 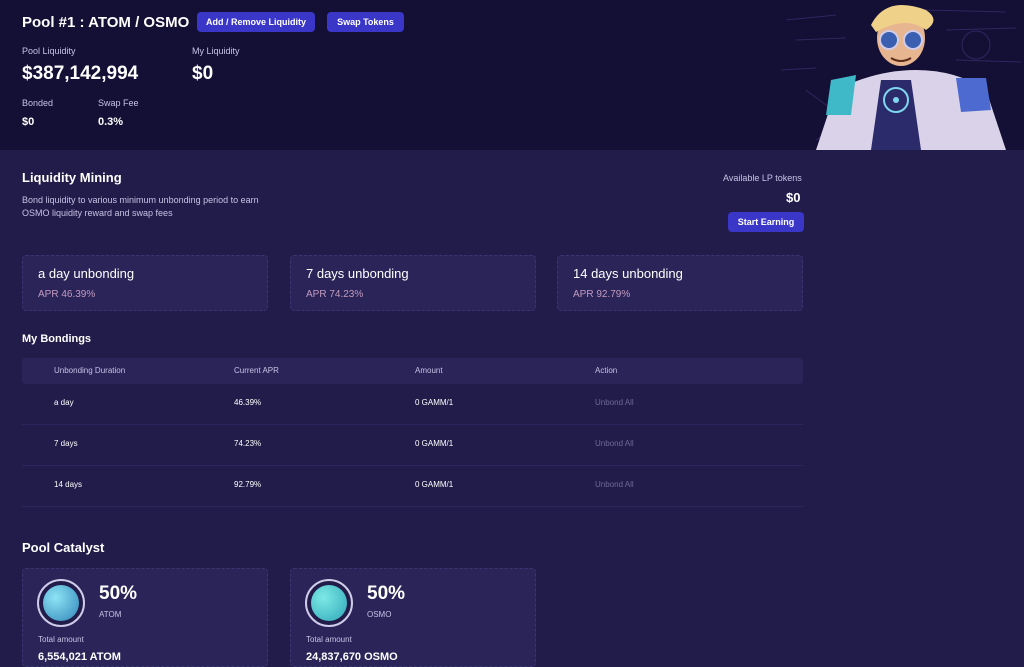 I want to click on swap-tokens-button: Swap Tokens, so click(x=365, y=22).